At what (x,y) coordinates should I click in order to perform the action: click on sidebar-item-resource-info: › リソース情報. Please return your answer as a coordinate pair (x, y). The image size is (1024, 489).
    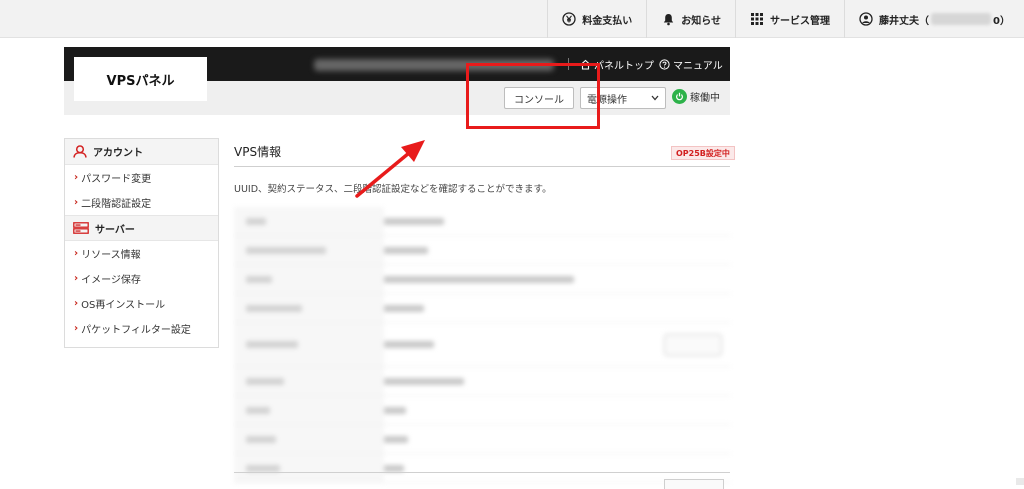
    Looking at the image, I should click on (141, 253).